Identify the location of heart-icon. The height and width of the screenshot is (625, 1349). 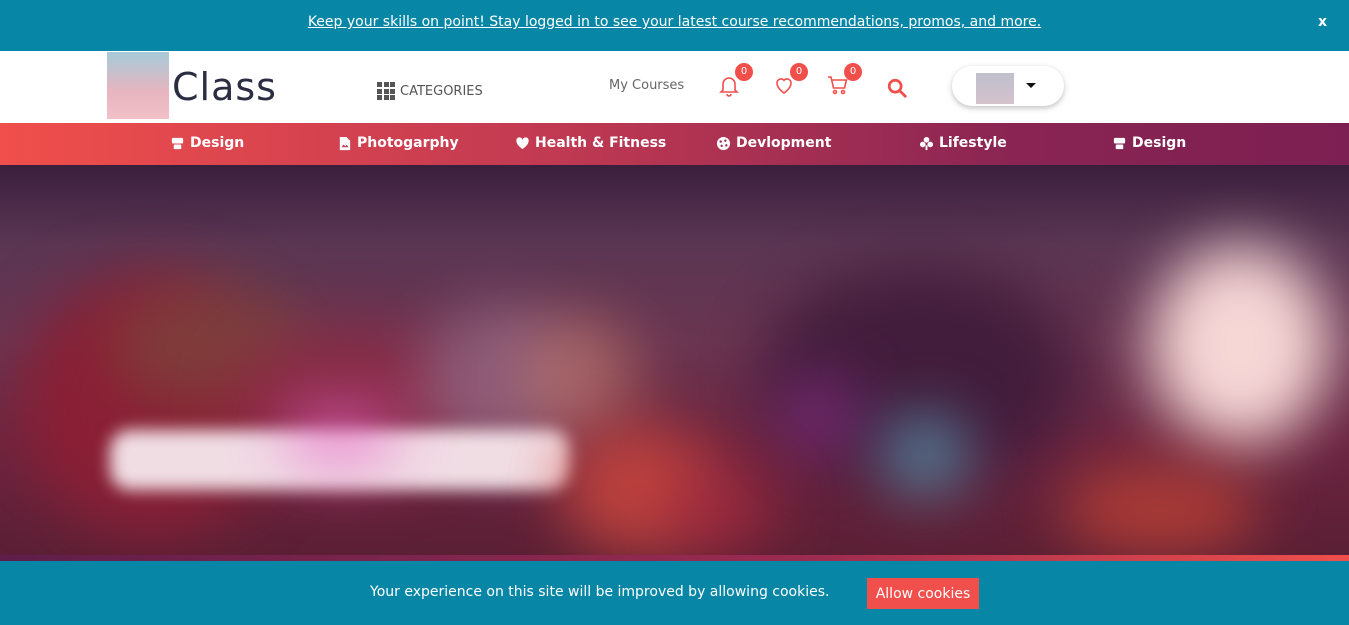
(522, 143).